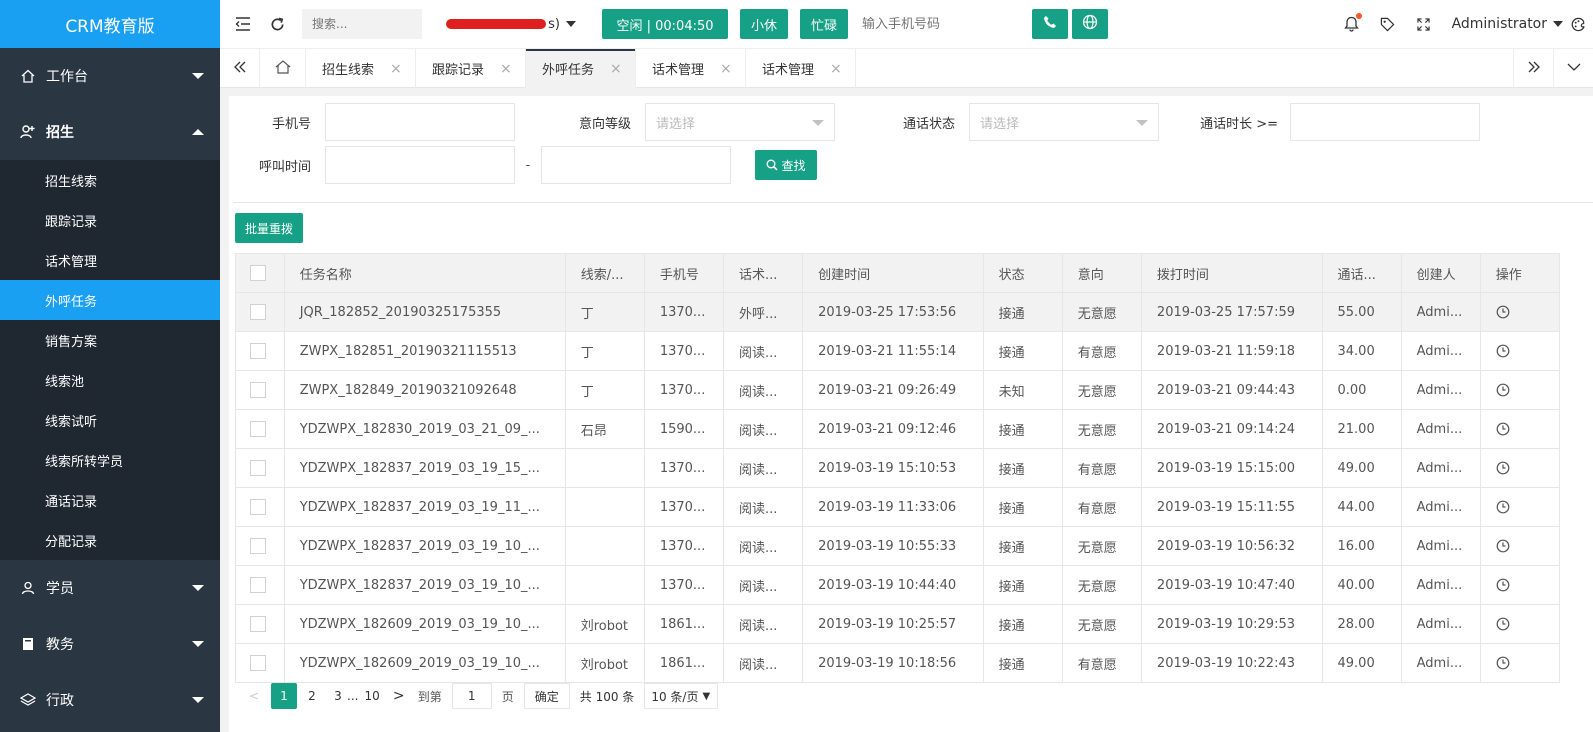  Describe the element at coordinates (110, 500) in the screenshot. I see `sidebar-subitem-call-records: 通话记录` at that location.